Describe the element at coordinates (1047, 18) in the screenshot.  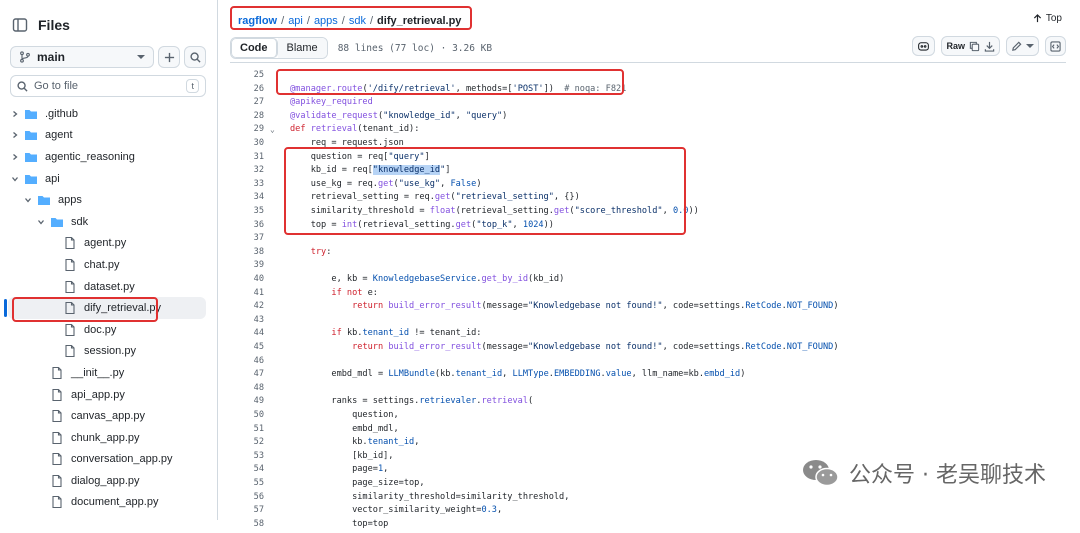
I see `top-link: Top` at that location.